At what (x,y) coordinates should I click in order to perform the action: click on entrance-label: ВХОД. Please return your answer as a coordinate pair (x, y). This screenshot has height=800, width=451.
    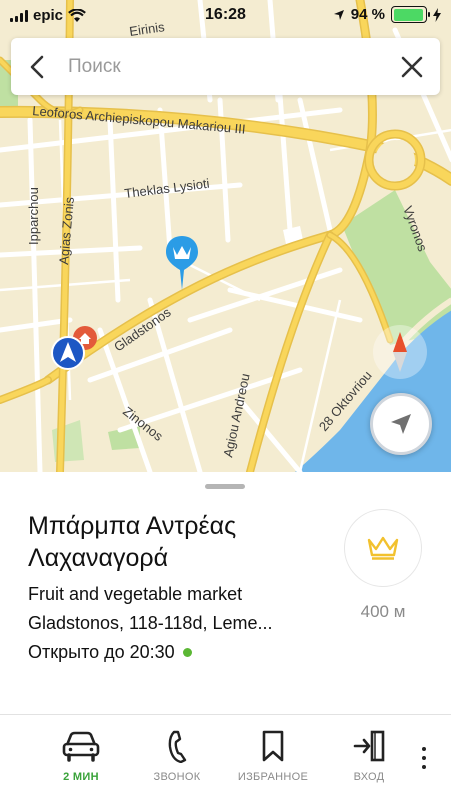
    Looking at the image, I should click on (369, 777).